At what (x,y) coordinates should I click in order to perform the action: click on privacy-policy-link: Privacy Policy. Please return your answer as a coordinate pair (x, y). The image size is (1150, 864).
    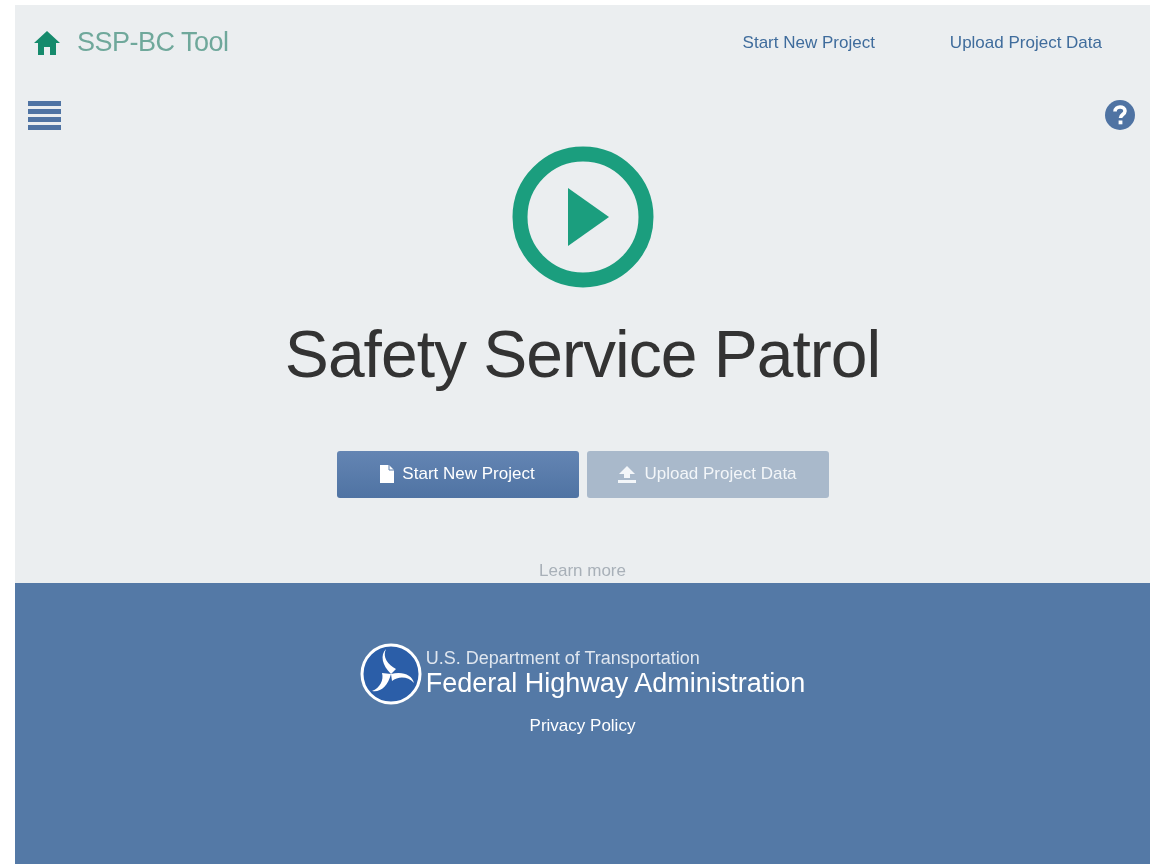
    Looking at the image, I should click on (582, 726).